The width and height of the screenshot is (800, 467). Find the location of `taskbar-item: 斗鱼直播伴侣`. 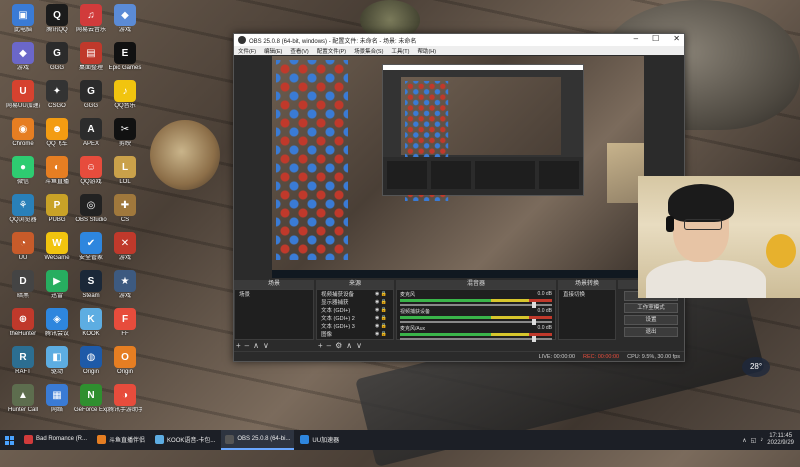

taskbar-item: 斗鱼直播伴侣 is located at coordinates (121, 440).